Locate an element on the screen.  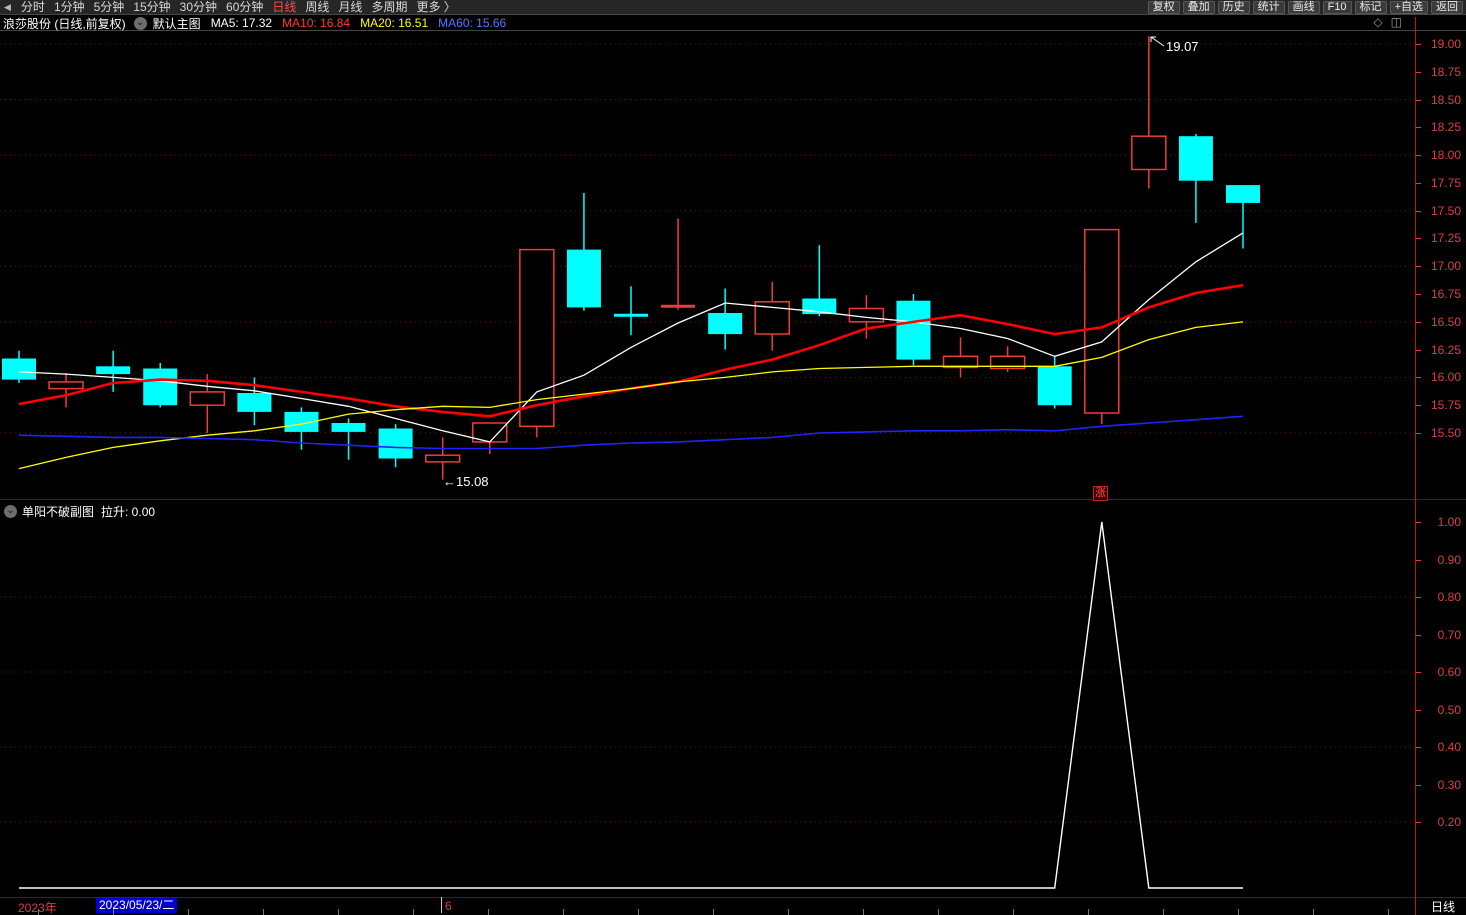
axis-label: 1.00 is located at coordinates (1449, 522).